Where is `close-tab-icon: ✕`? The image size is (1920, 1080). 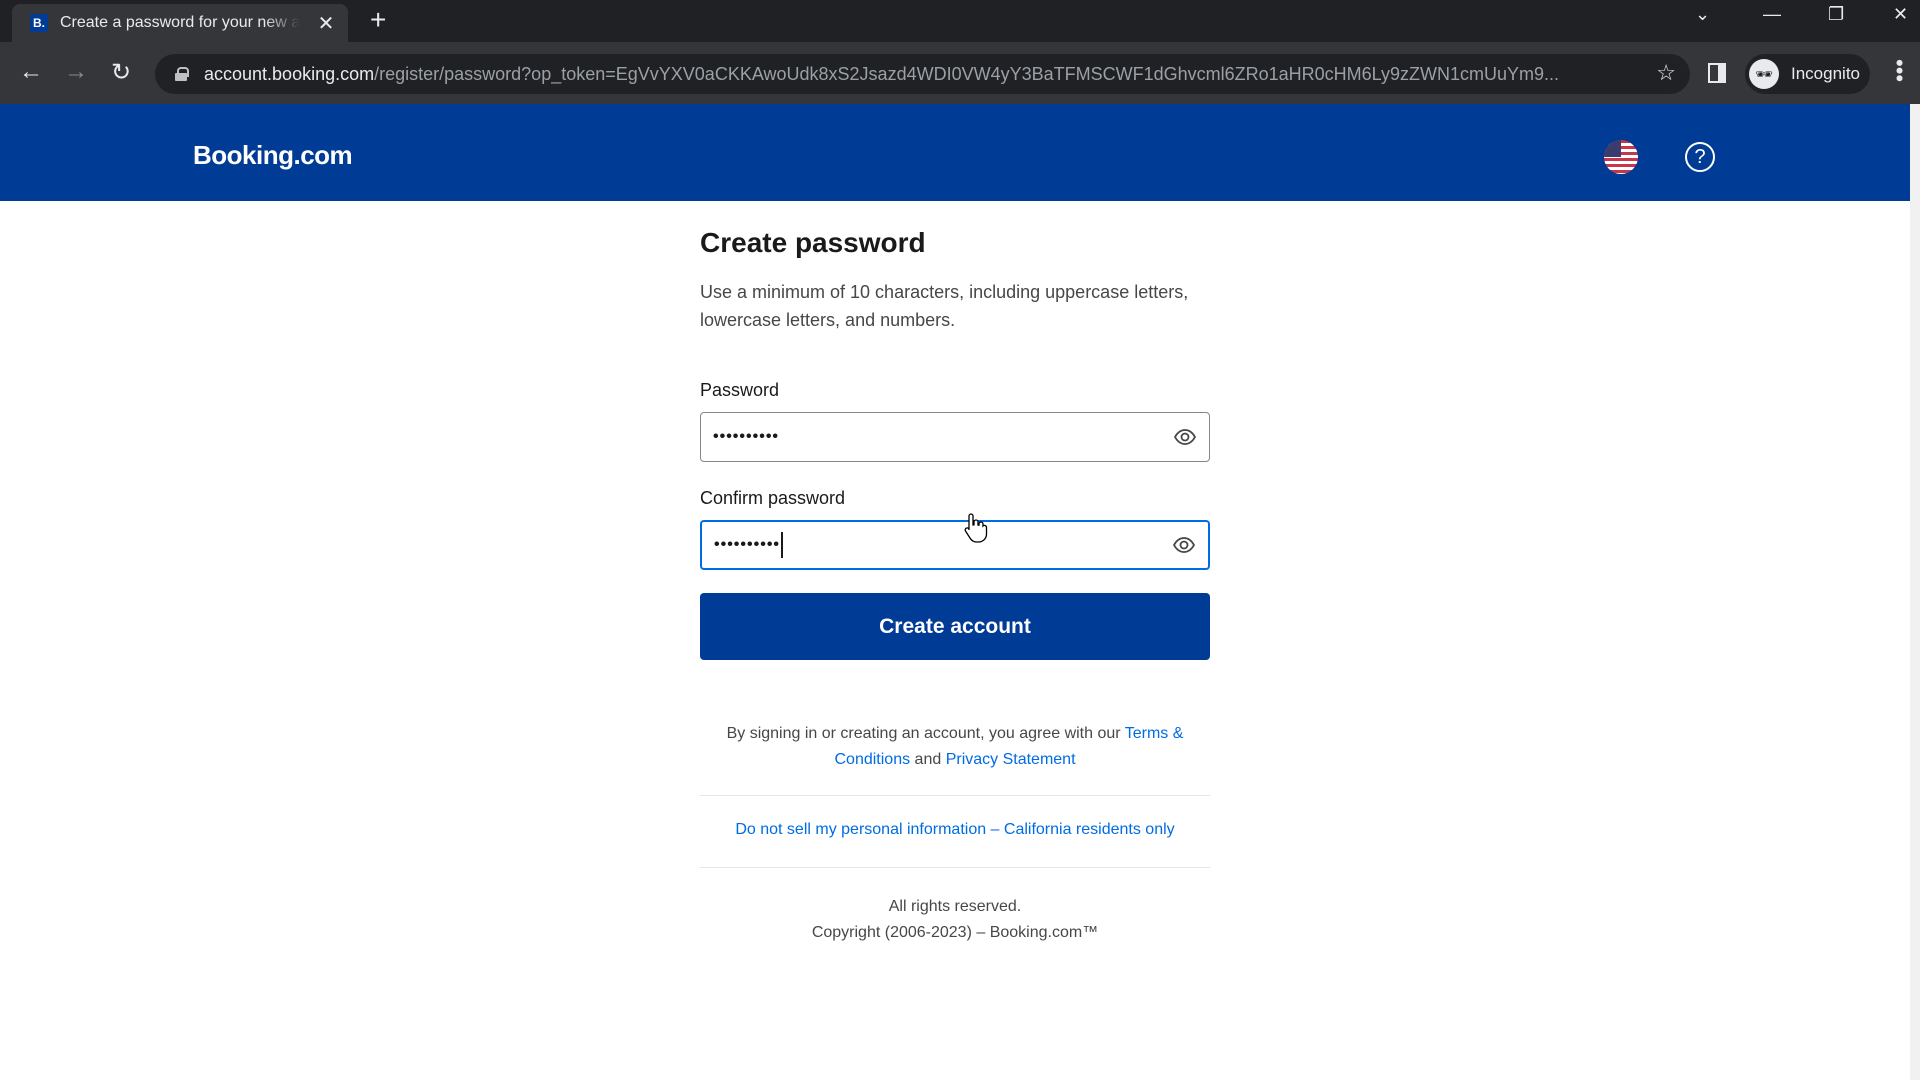
close-tab-icon: ✕ is located at coordinates (326, 23).